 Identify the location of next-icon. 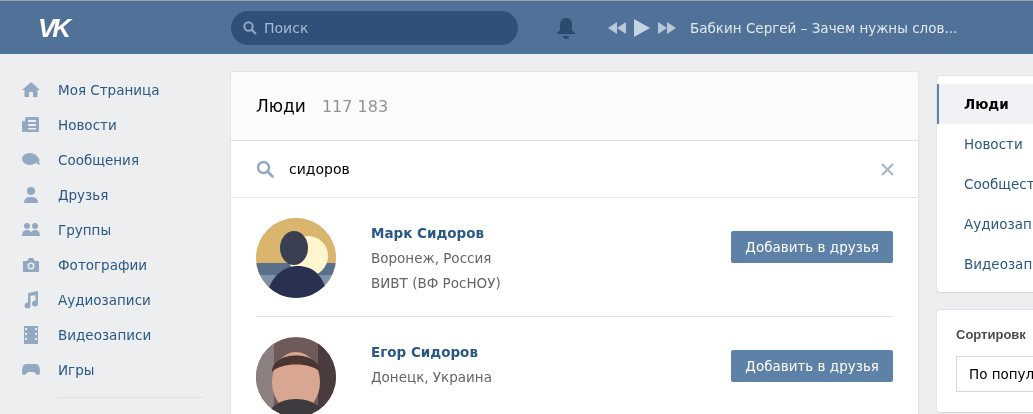
(667, 27).